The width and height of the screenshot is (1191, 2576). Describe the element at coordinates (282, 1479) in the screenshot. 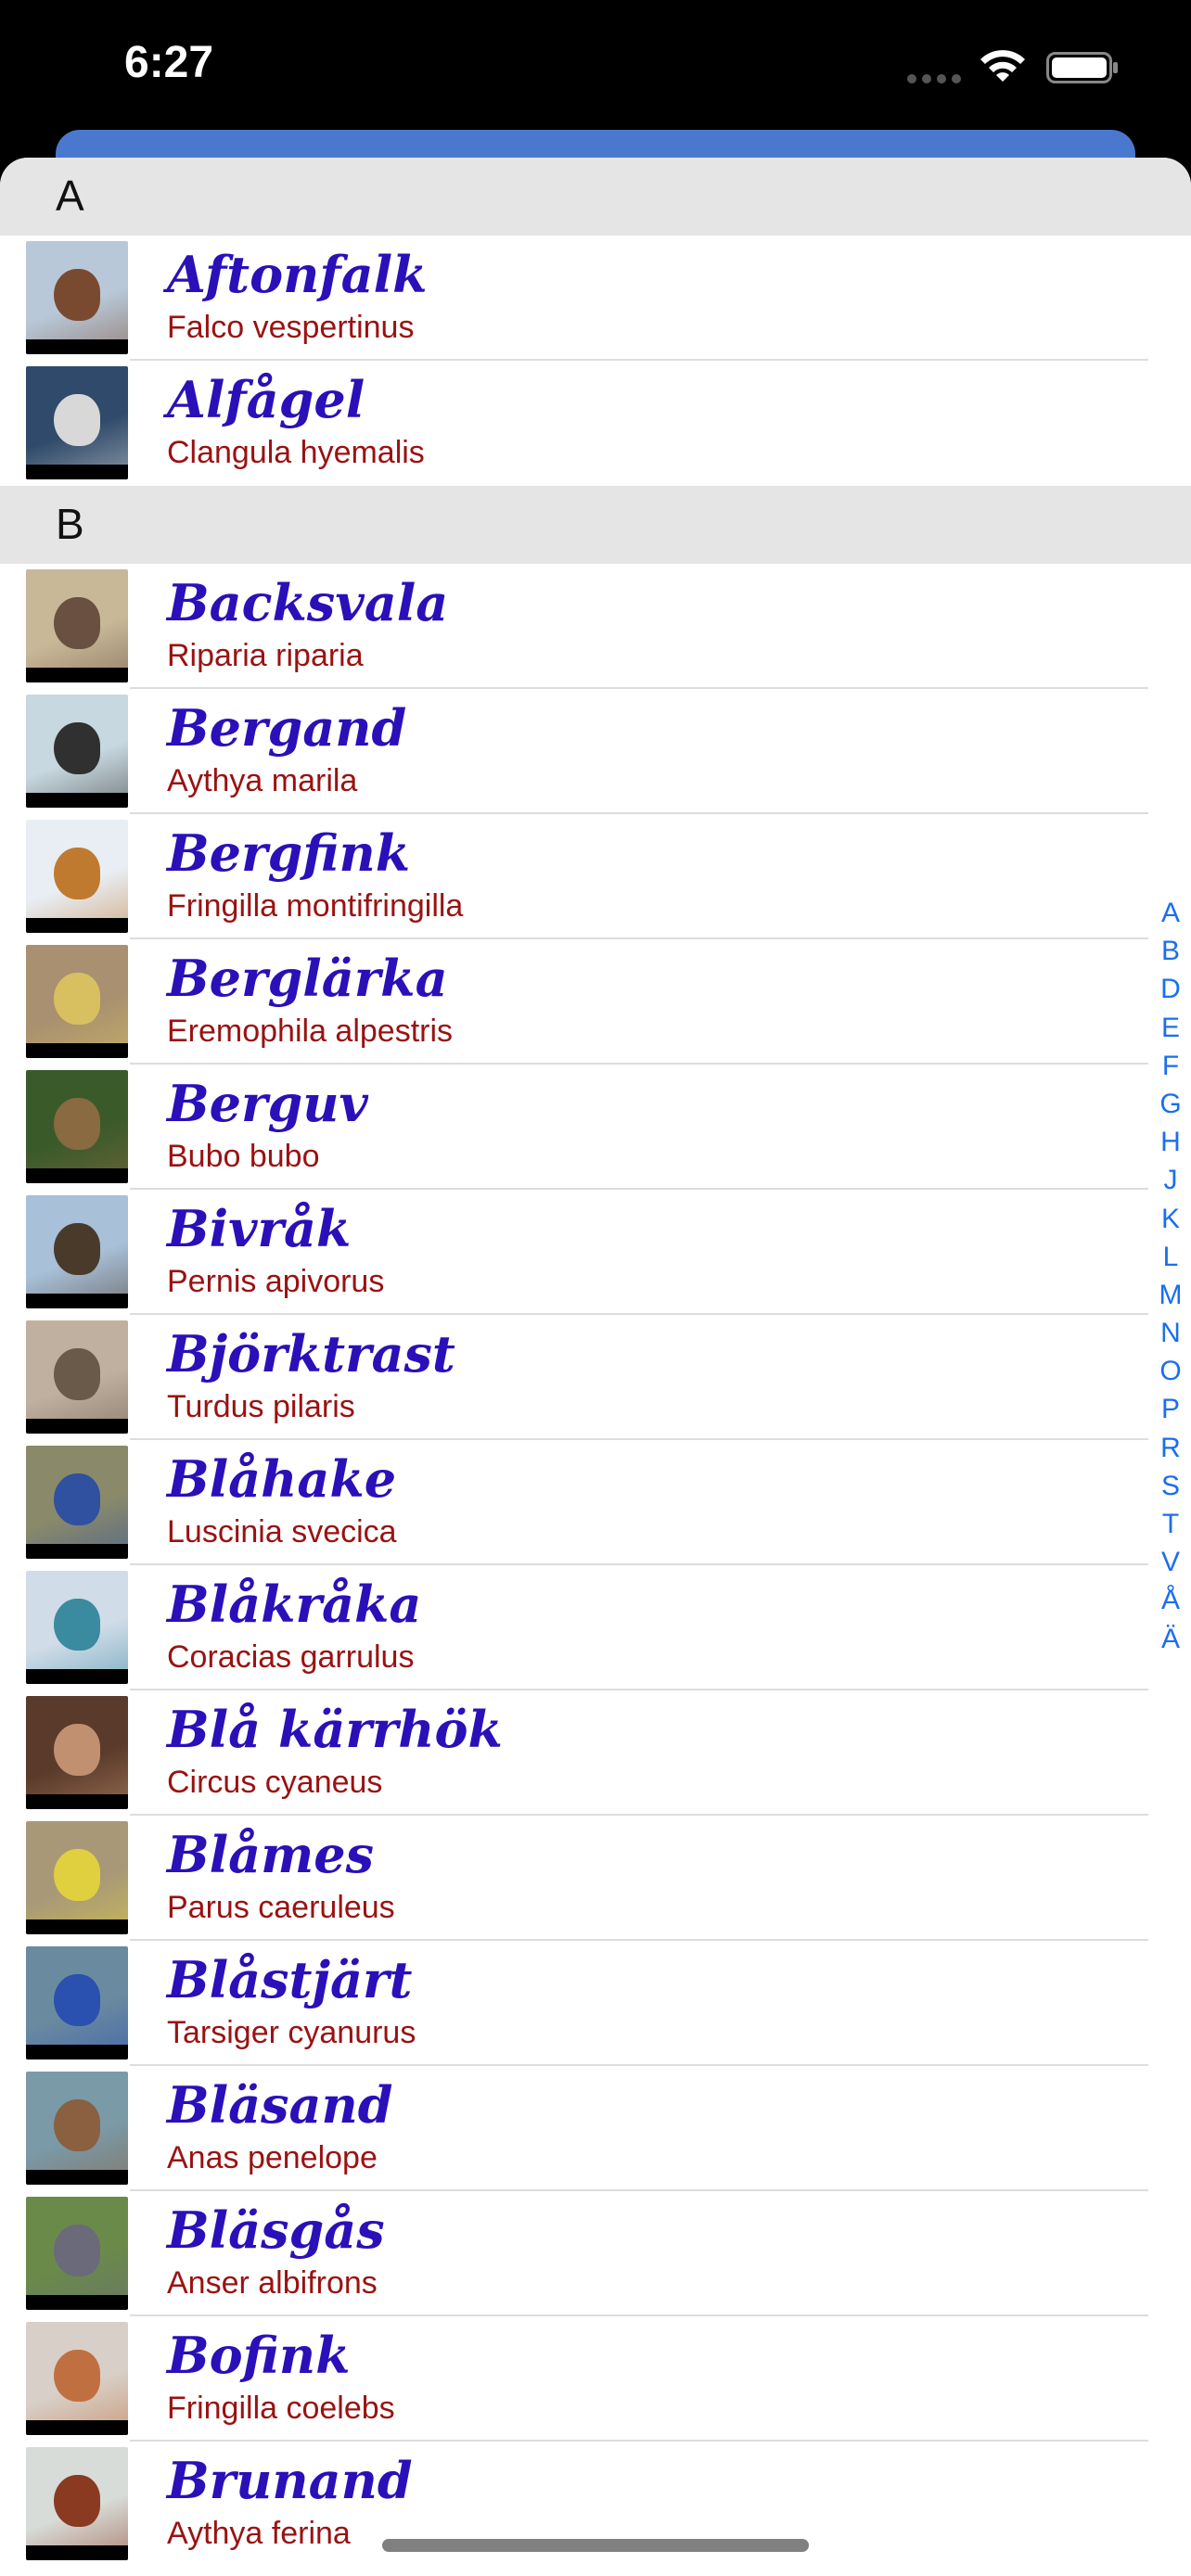

I see `bird-name: Blåhake` at that location.